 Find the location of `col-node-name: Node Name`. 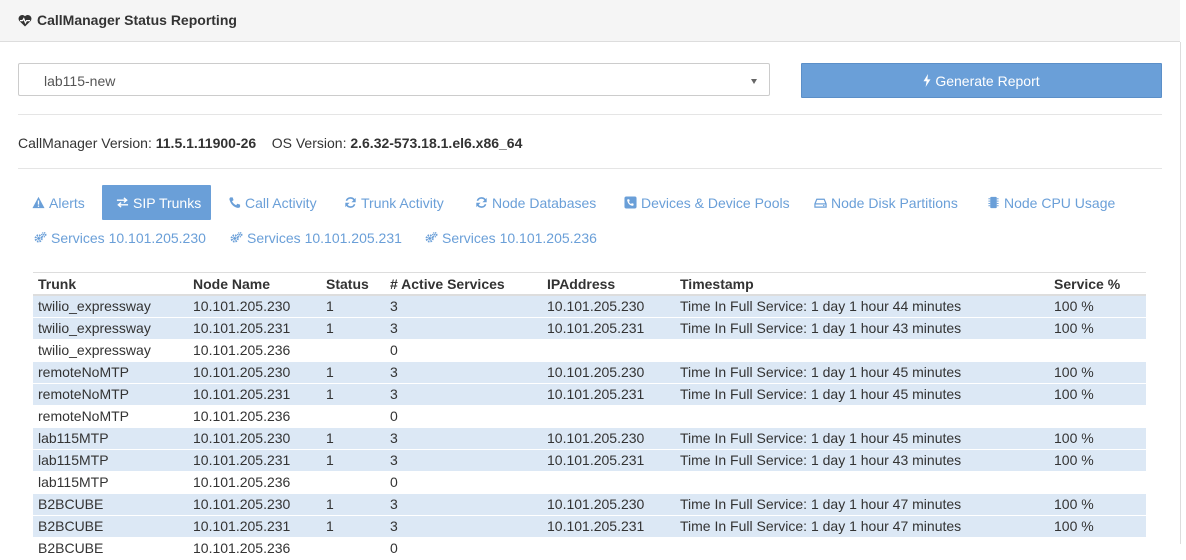

col-node-name: Node Name is located at coordinates (254, 284).